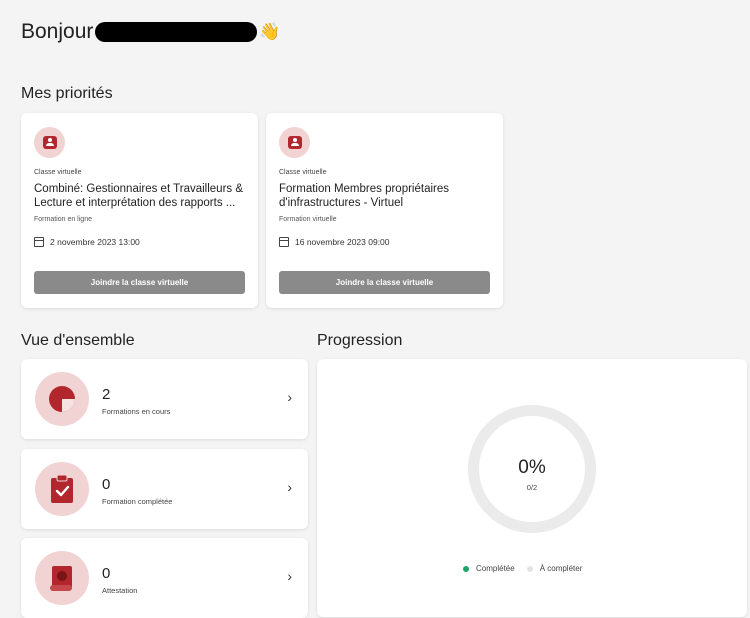  I want to click on priority-date: 2 novembre 2023 13:00, so click(139, 242).